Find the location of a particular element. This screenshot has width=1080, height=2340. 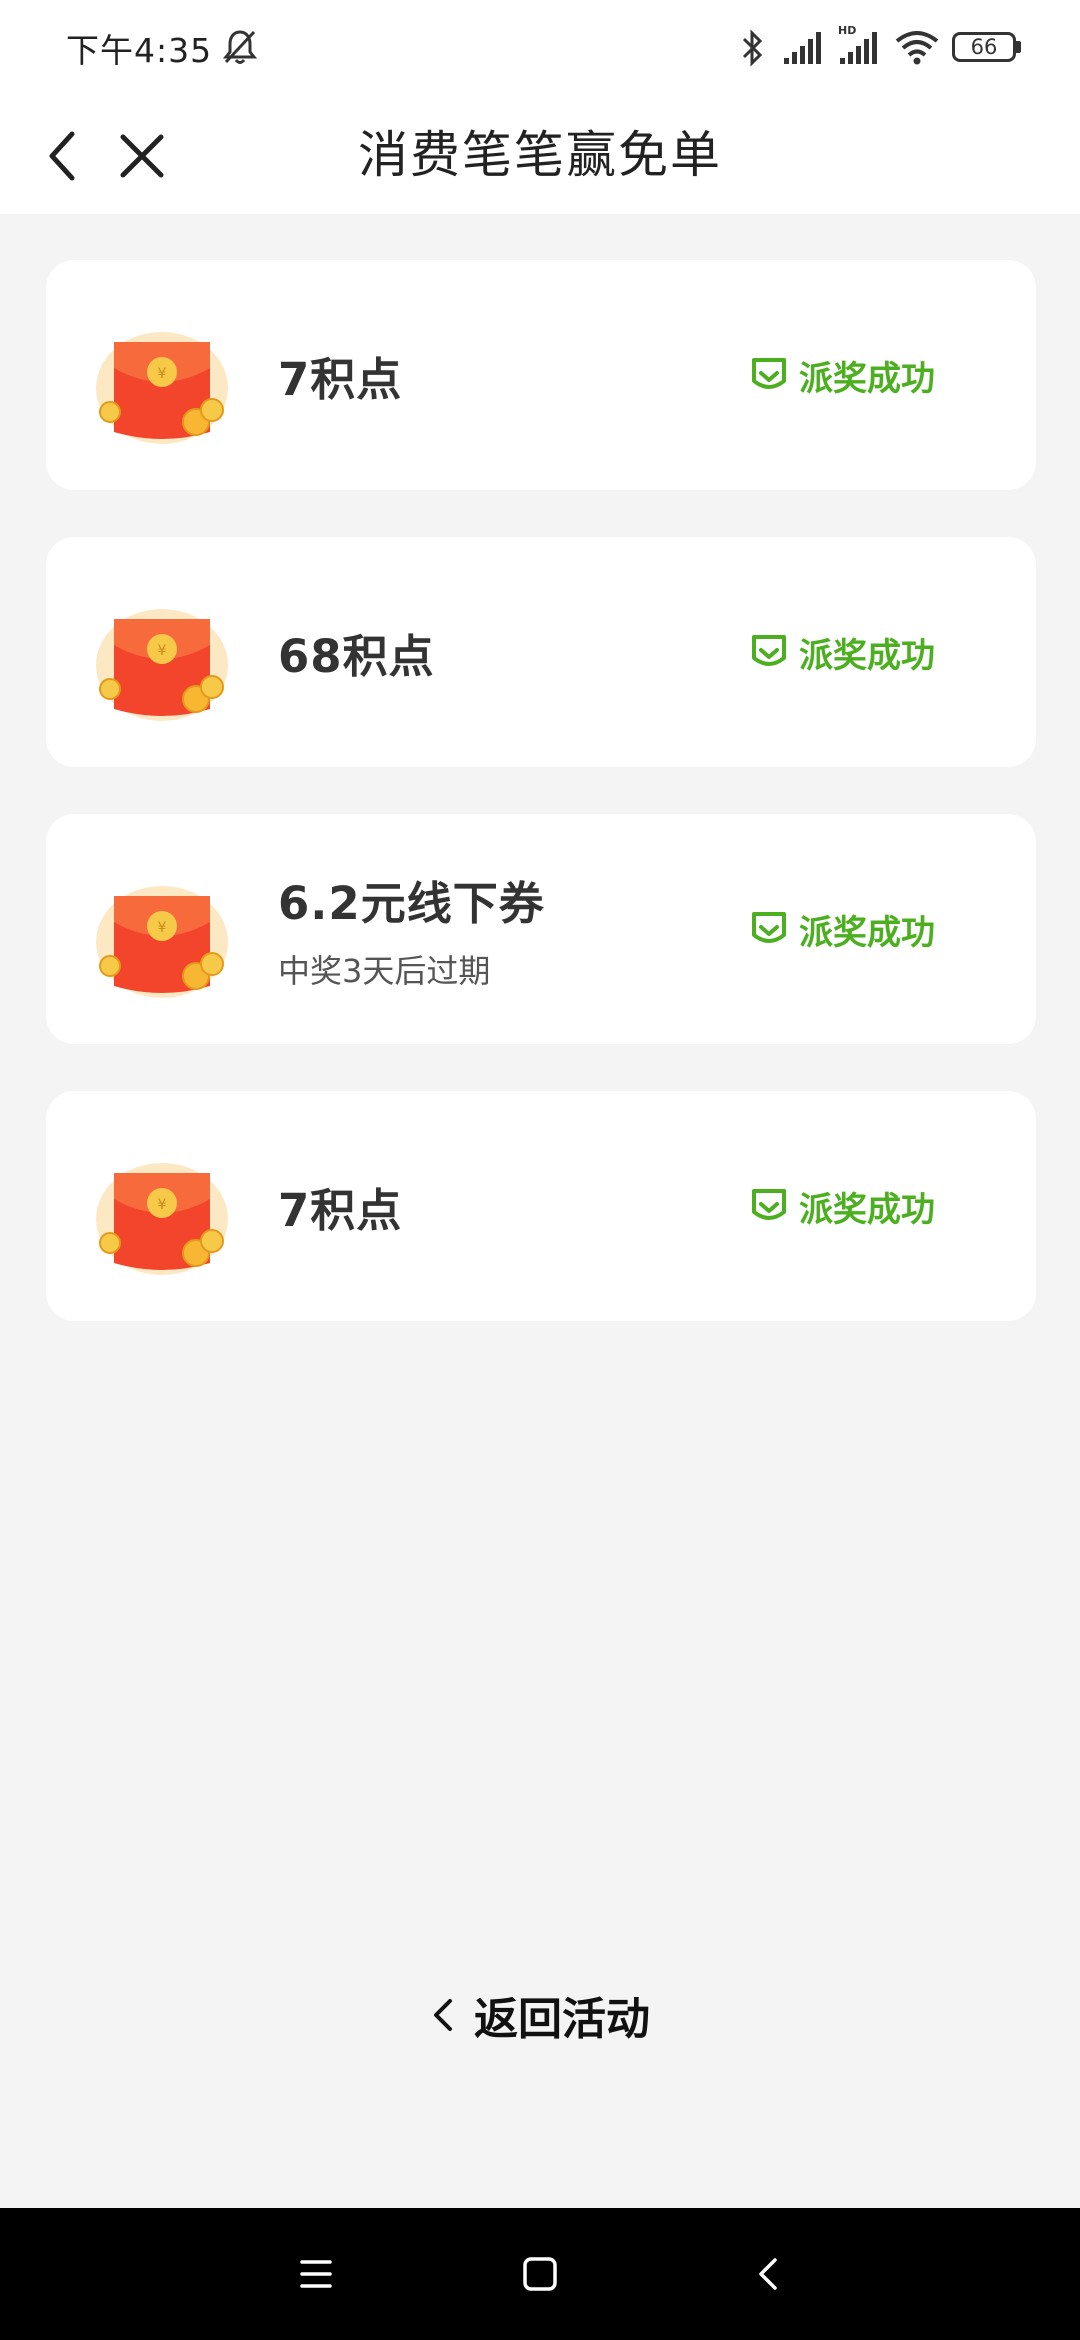

header: 消费笔笔赢免单 is located at coordinates (540, 155).